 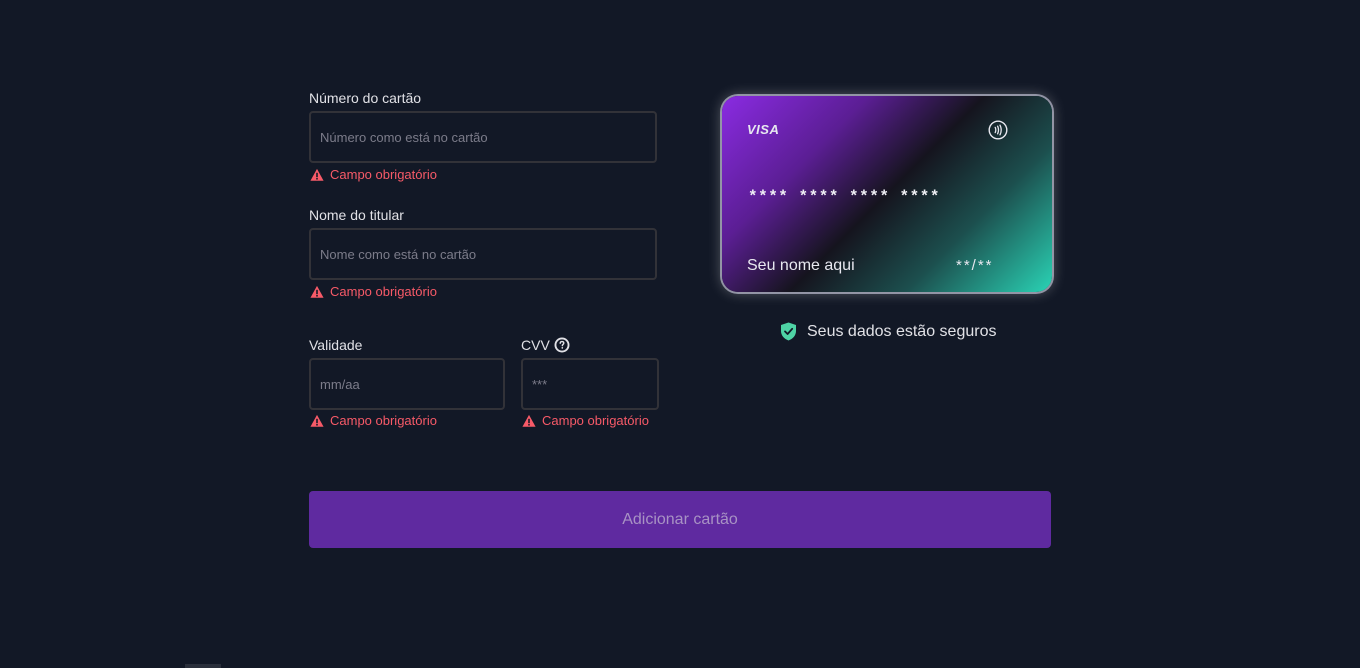 What do you see at coordinates (975, 265) in the screenshot?
I see `card-preview-expiry: **/**` at bounding box center [975, 265].